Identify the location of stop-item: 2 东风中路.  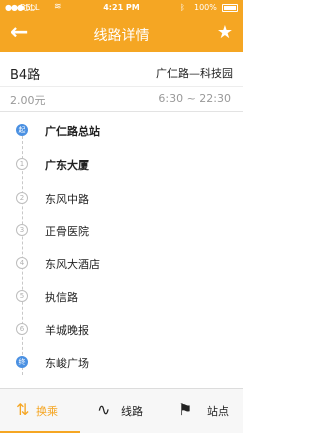
(121, 198).